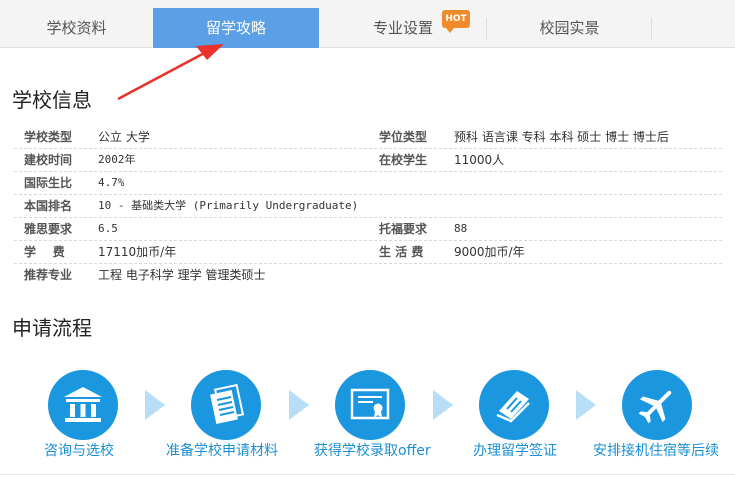 Image resolution: width=735 pixels, height=477 pixels. I want to click on step-circle-visa, so click(514, 405).